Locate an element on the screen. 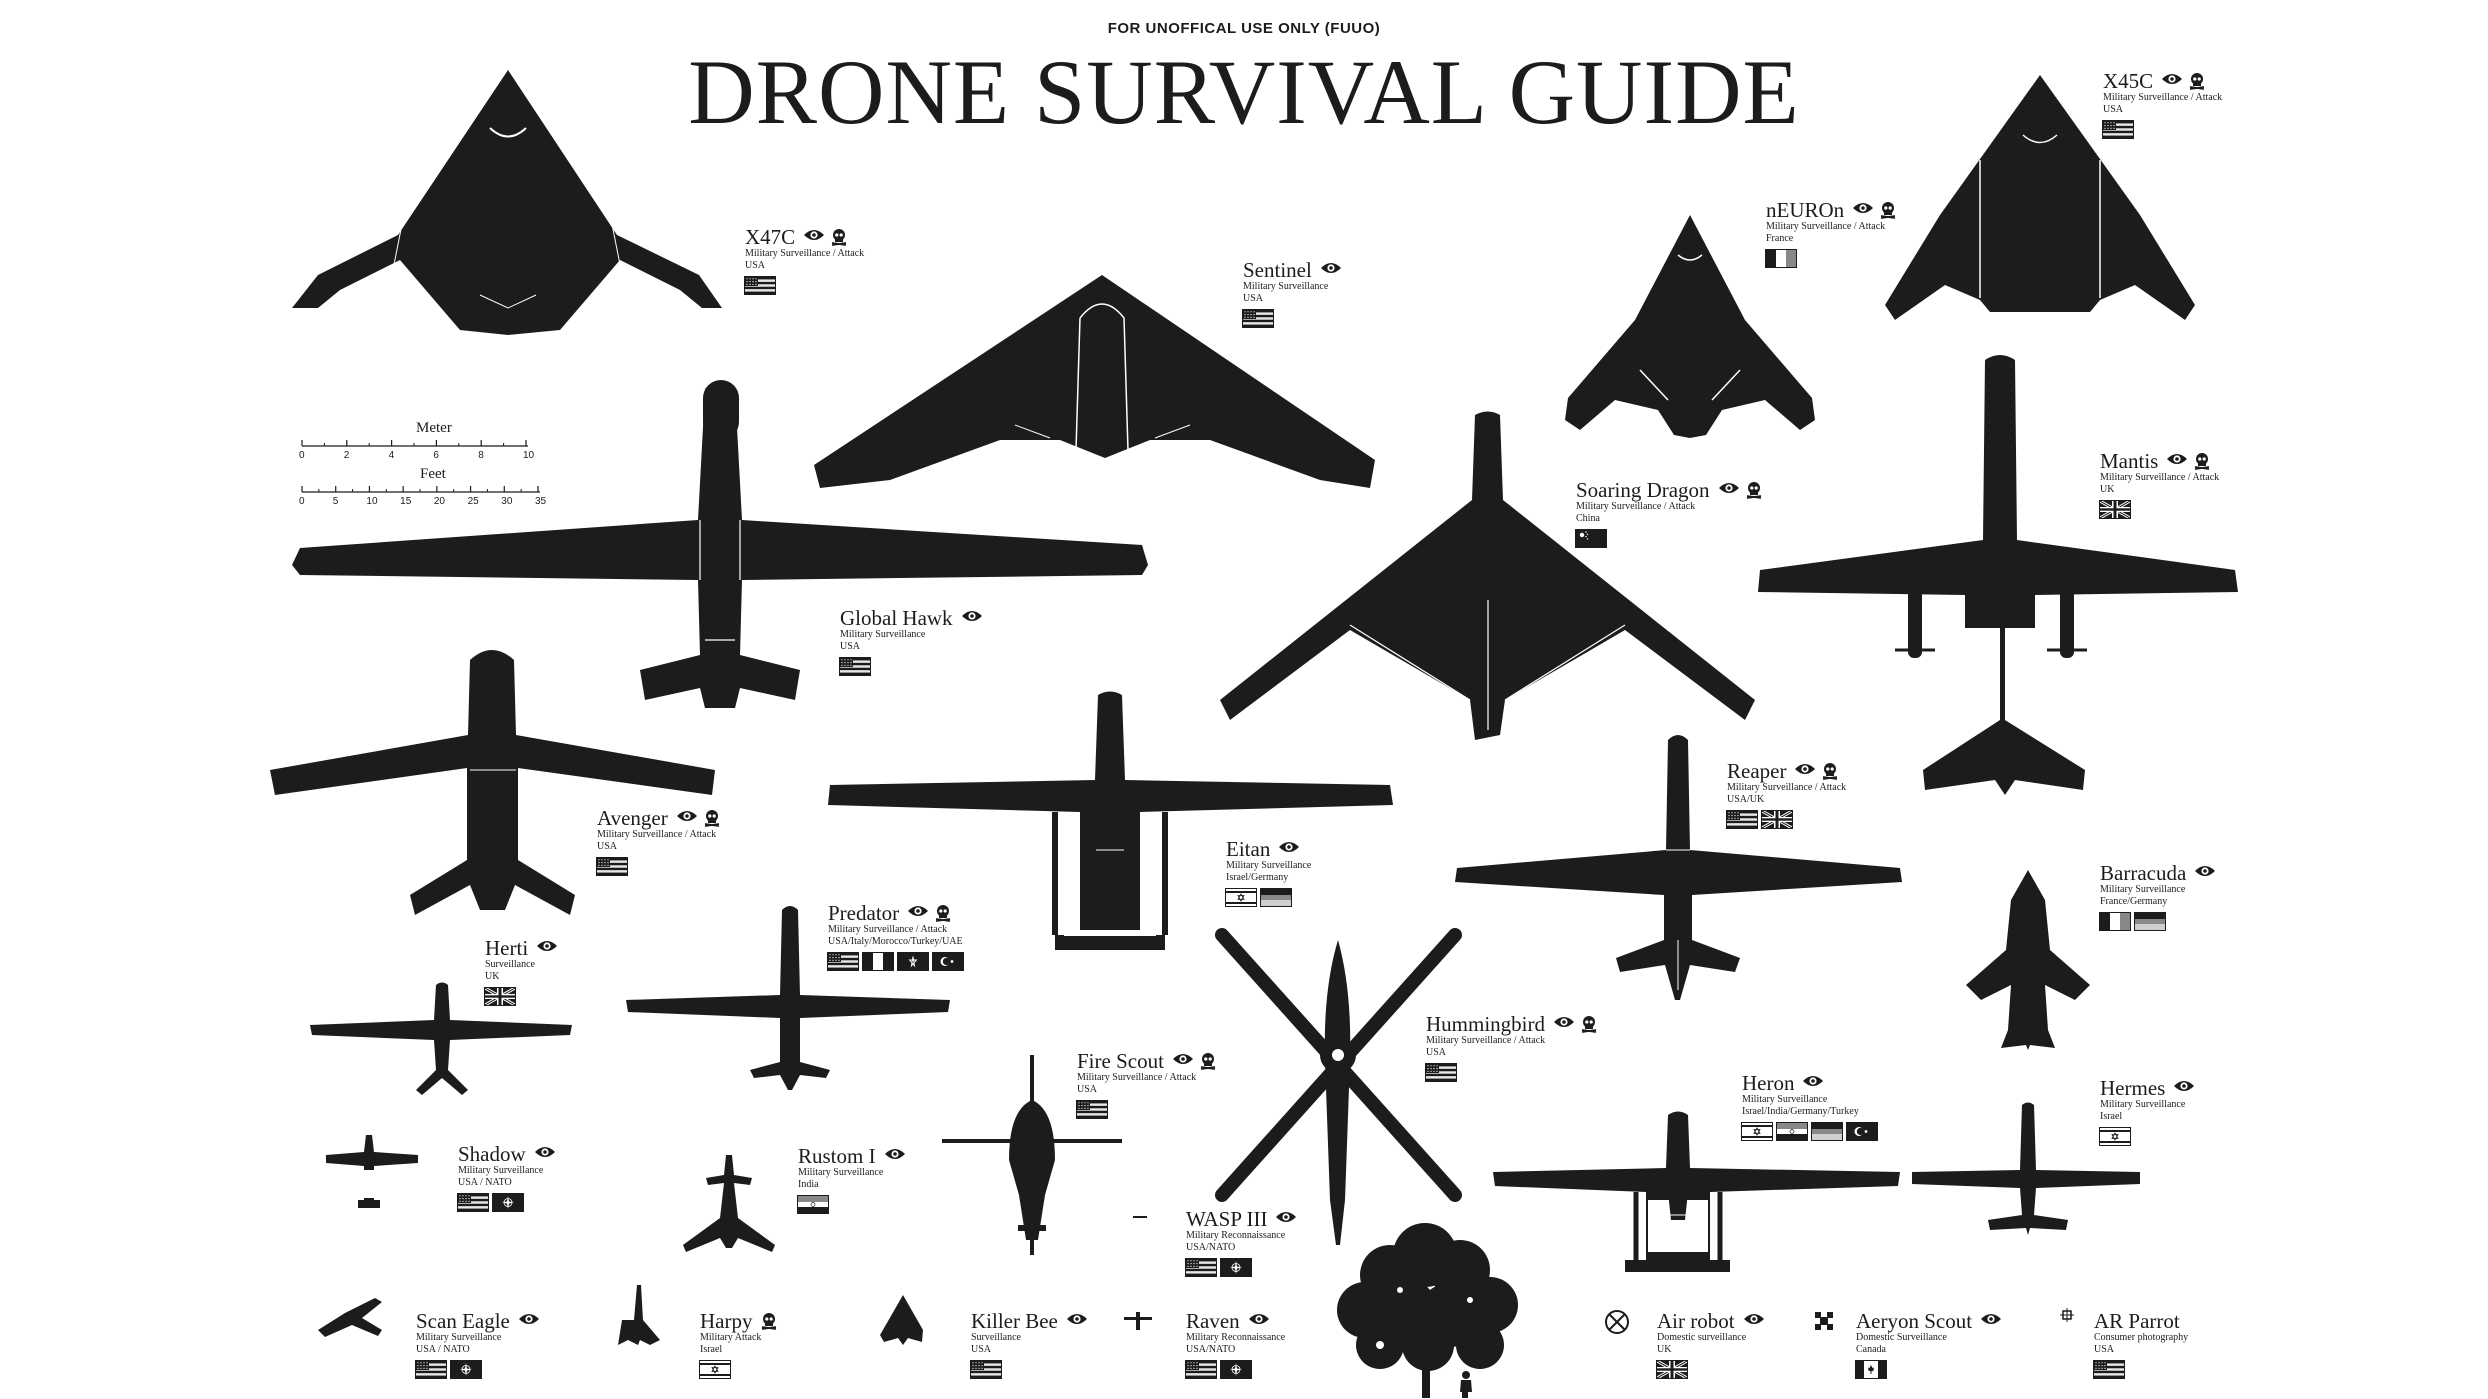 The height and width of the screenshot is (1399, 2488). flag-france-icon is located at coordinates (2115, 921).